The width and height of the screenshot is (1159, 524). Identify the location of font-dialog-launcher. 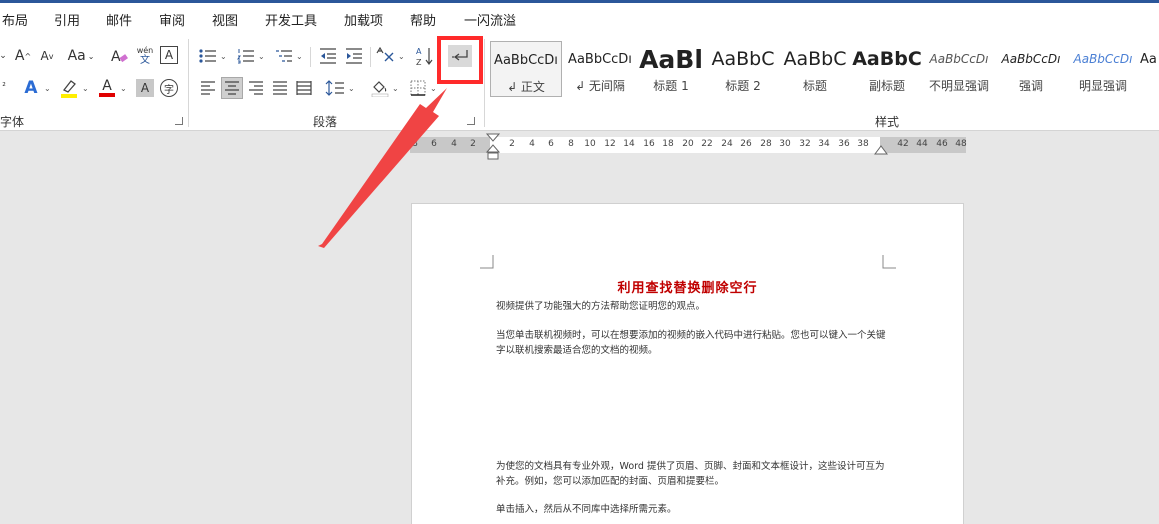
(179, 121).